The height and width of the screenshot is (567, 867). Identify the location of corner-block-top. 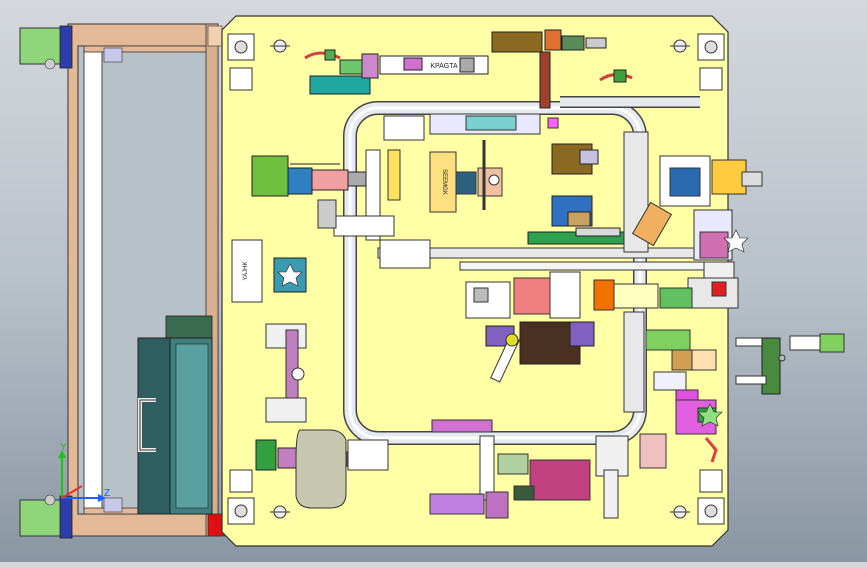
(46, 47).